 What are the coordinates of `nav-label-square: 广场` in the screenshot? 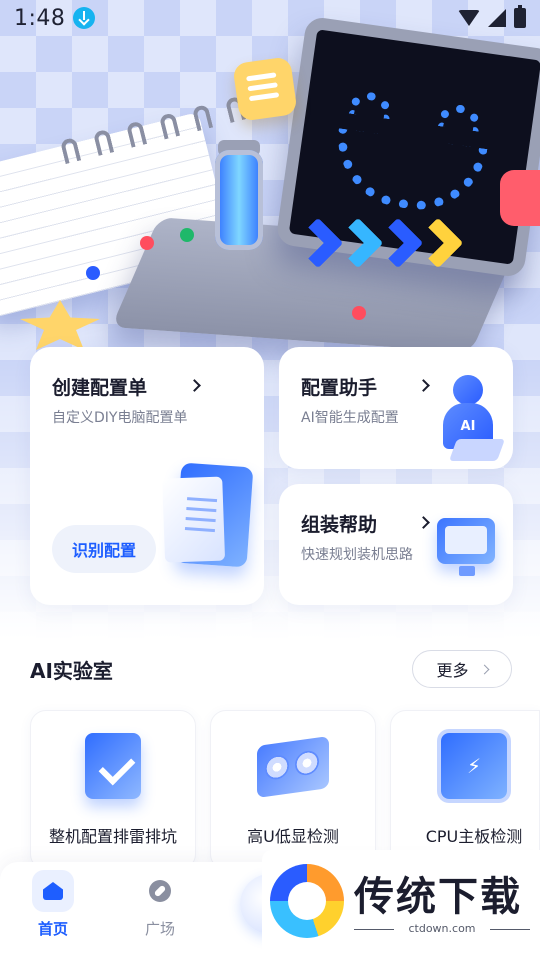 It's located at (159, 929).